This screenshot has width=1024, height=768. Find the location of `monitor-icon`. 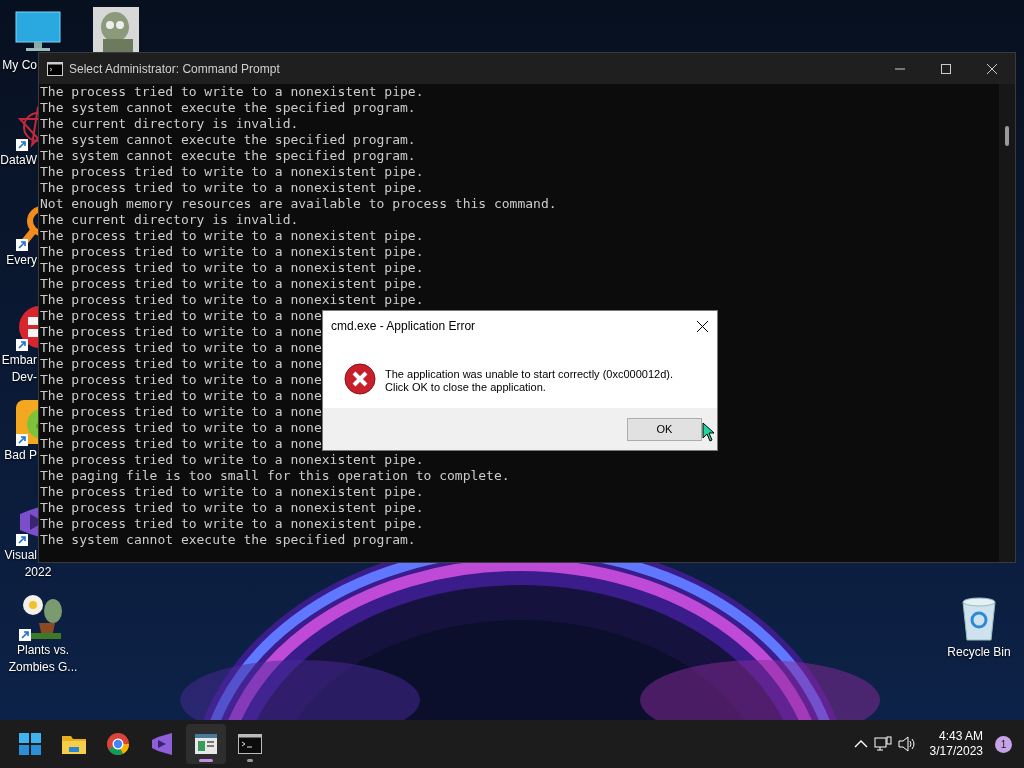

monitor-icon is located at coordinates (38, 32).